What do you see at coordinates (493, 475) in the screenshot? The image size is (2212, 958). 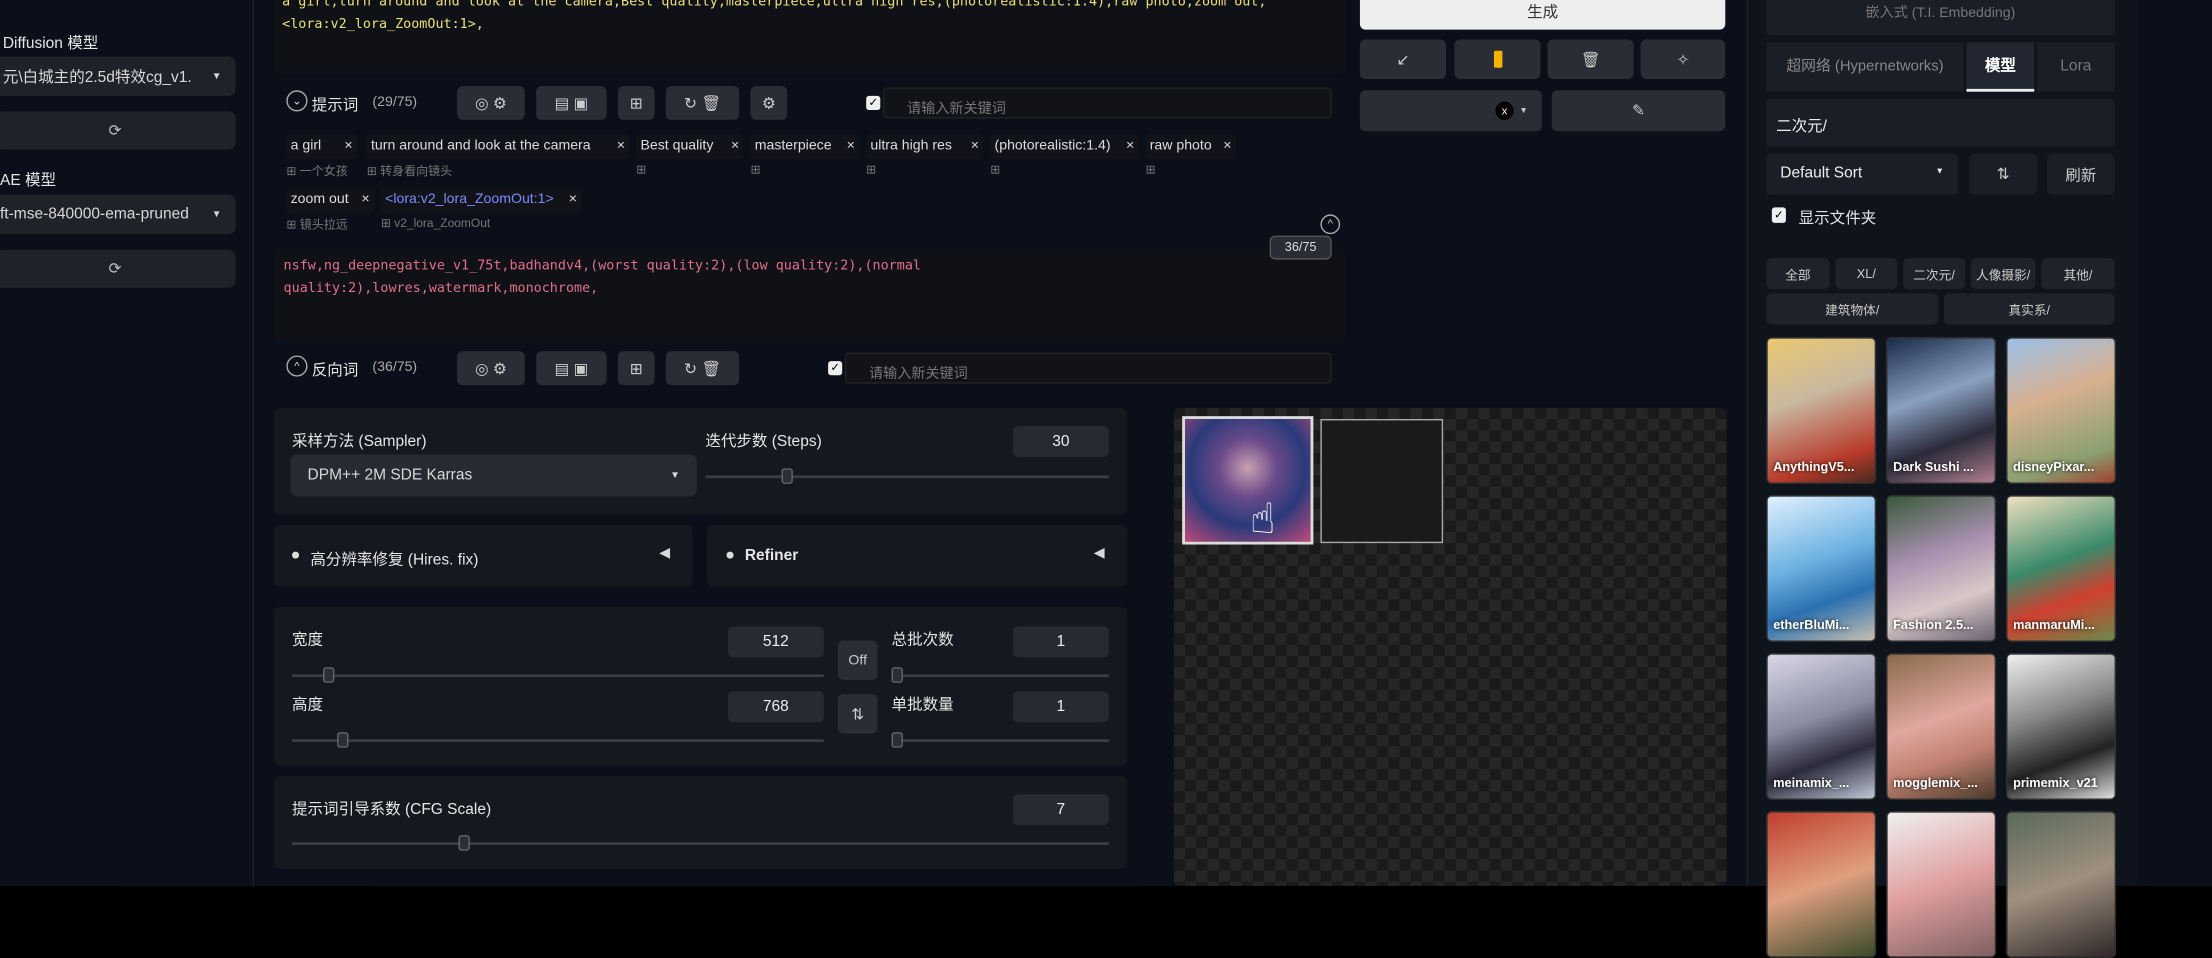 I see `sampler-dropdown: DPM++ 2M SDE Karras ▼` at bounding box center [493, 475].